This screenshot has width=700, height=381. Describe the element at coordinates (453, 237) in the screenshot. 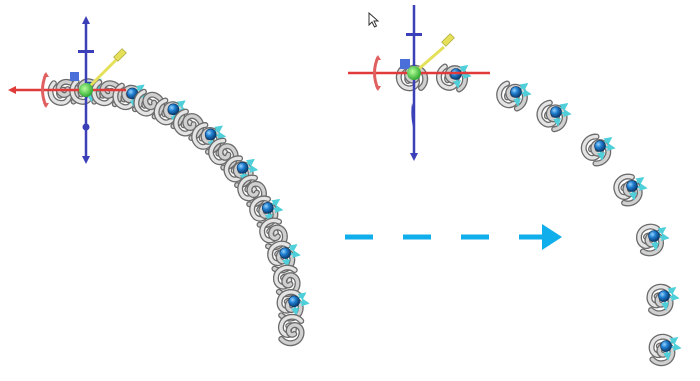

I see `dashed-arrow-right-icon` at that location.